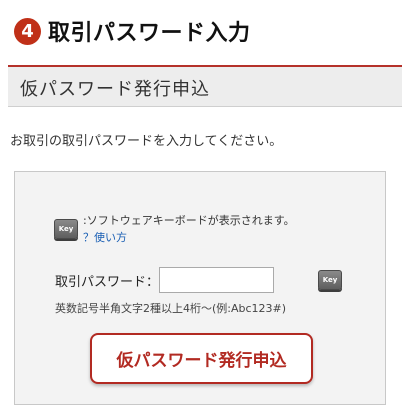 The width and height of the screenshot is (402, 420). Describe the element at coordinates (146, 141) in the screenshot. I see `intro-text: お取引の取引パスワードを入力してください。` at that location.